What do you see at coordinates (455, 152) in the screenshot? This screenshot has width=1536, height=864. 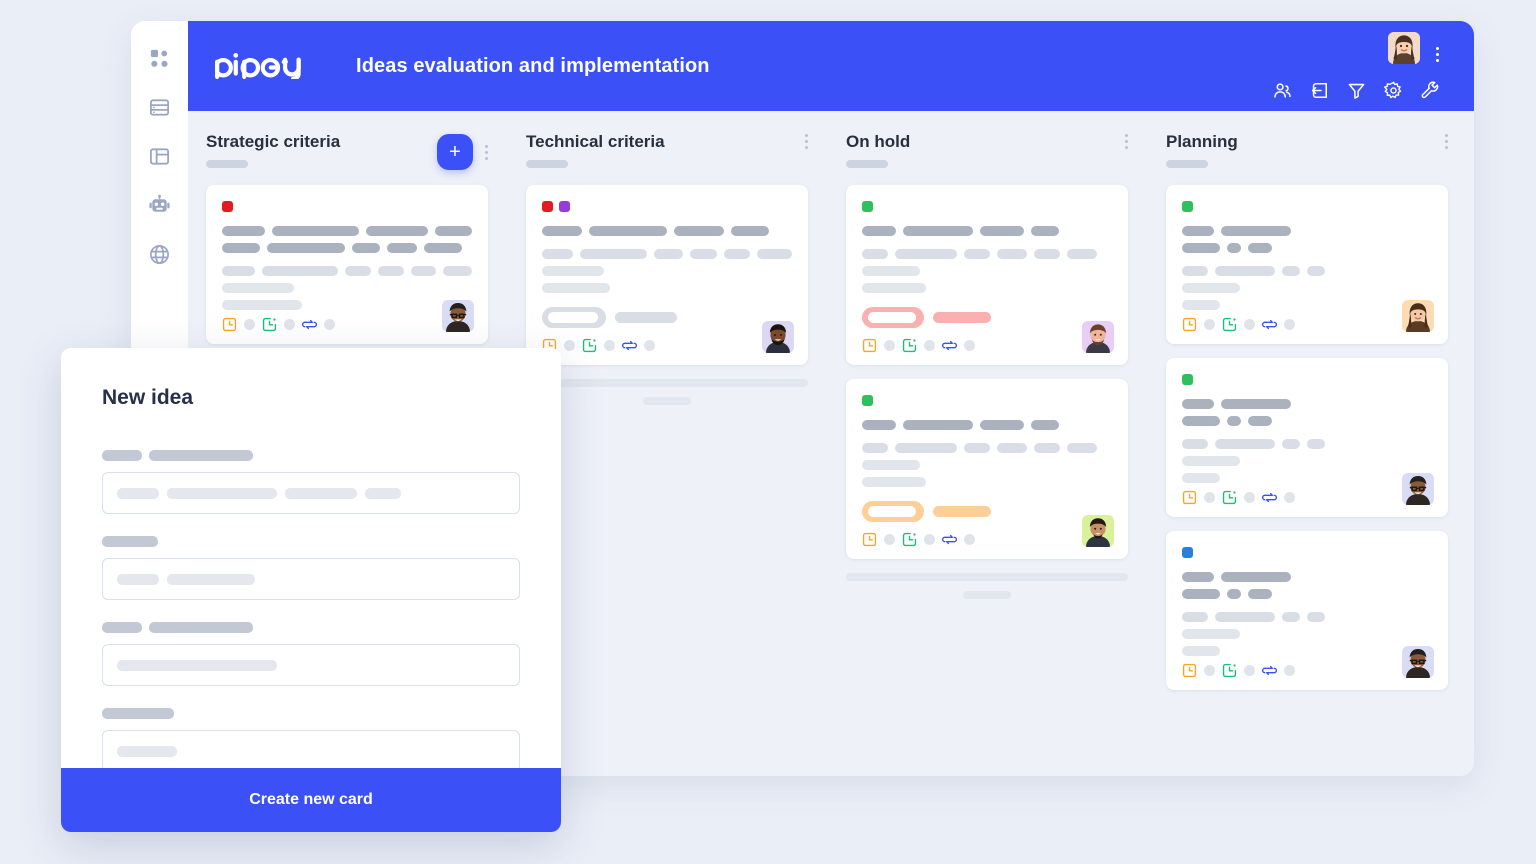 I see `add-card-button: +` at bounding box center [455, 152].